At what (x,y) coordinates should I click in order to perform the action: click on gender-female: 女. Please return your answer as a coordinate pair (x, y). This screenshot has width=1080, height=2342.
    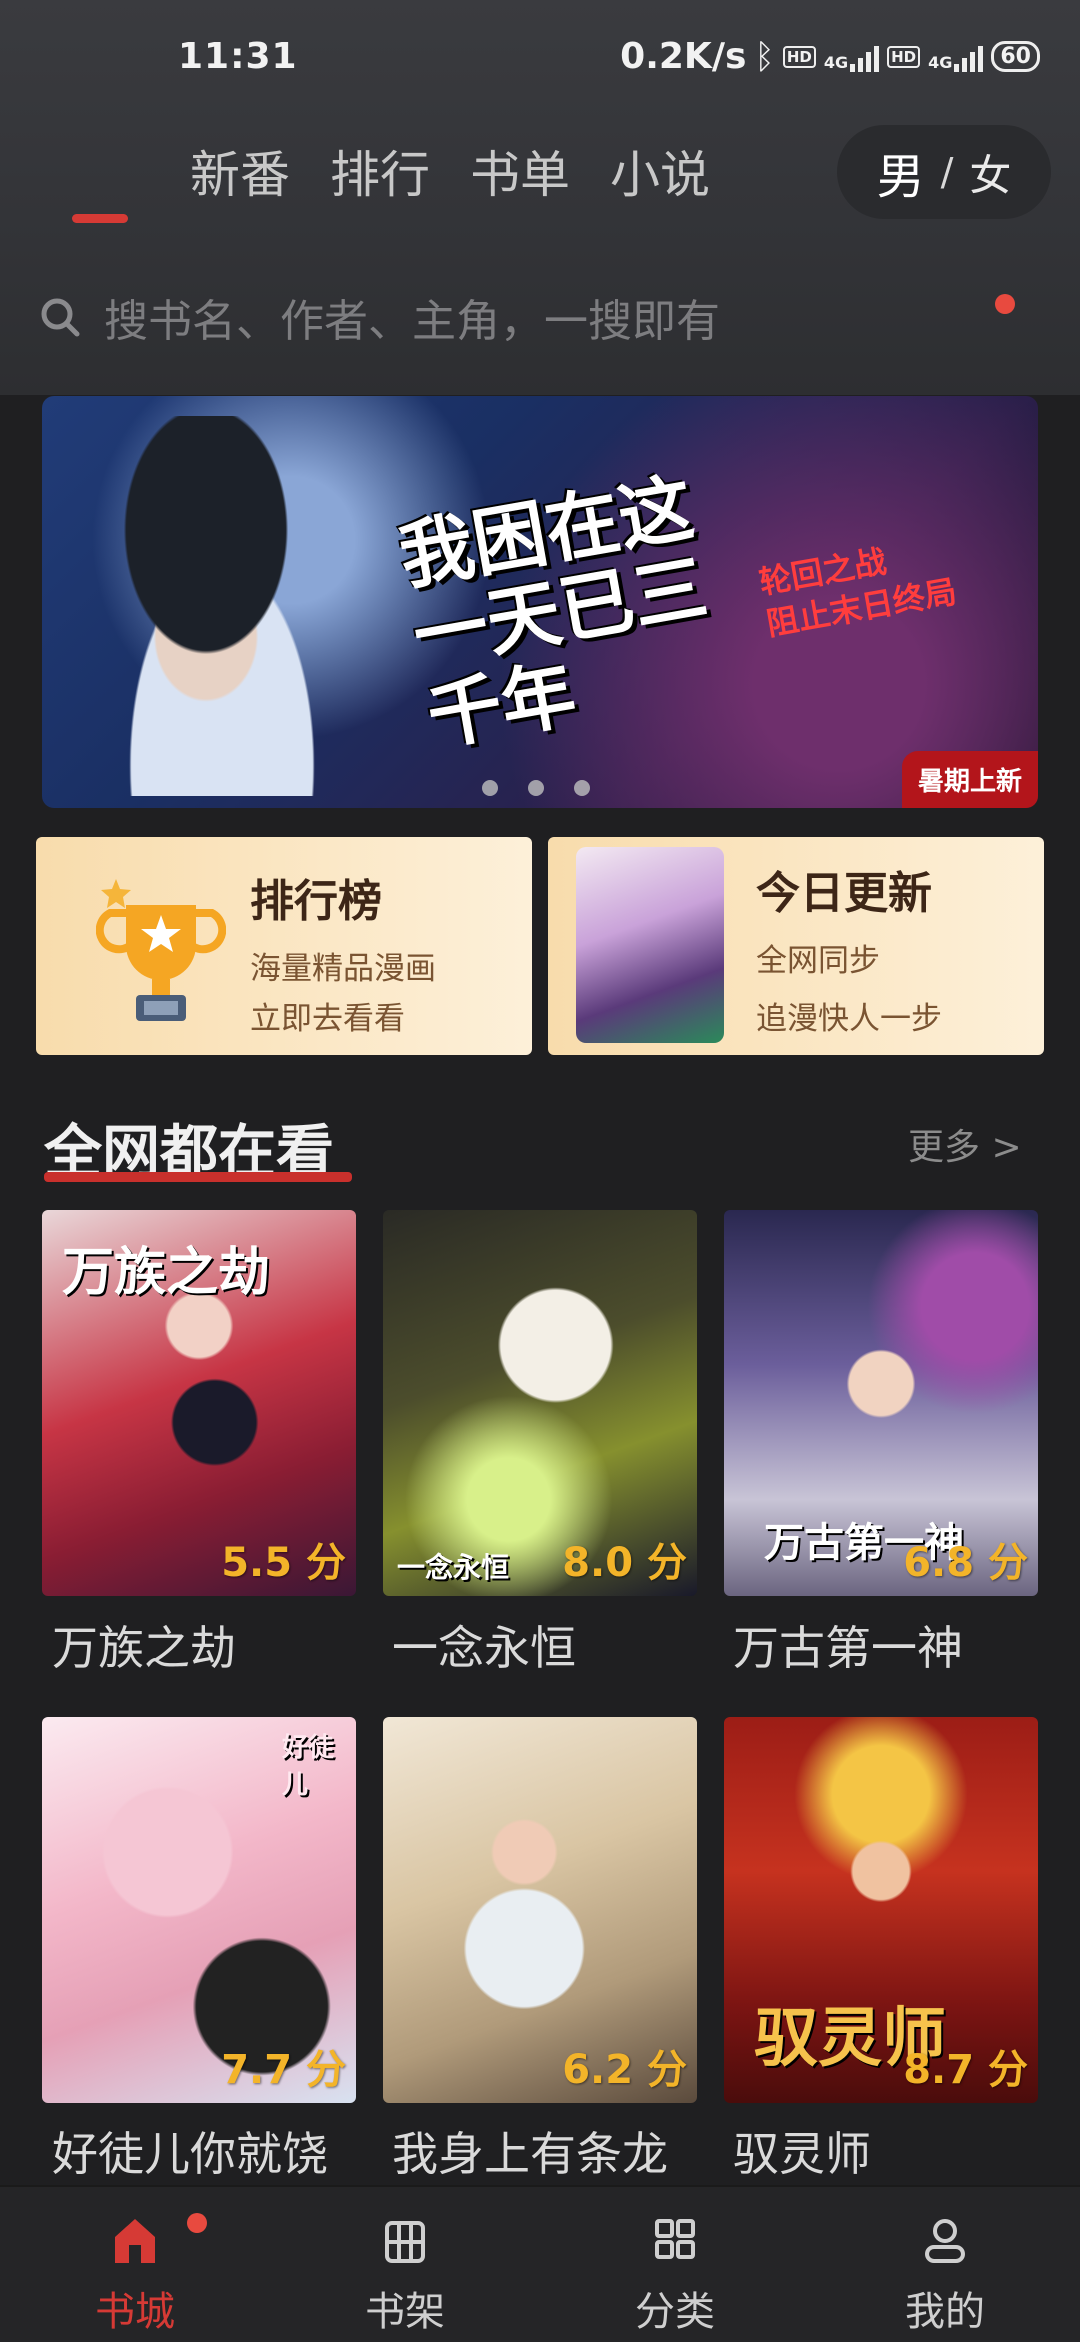
    Looking at the image, I should click on (990, 172).